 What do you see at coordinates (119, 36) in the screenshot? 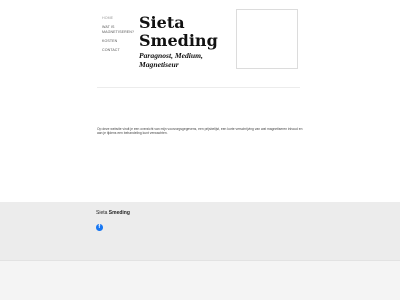
I see `main-navigation: HOME WAT IS MAGNETISEREN? KOSTEN CONTACT` at bounding box center [119, 36].